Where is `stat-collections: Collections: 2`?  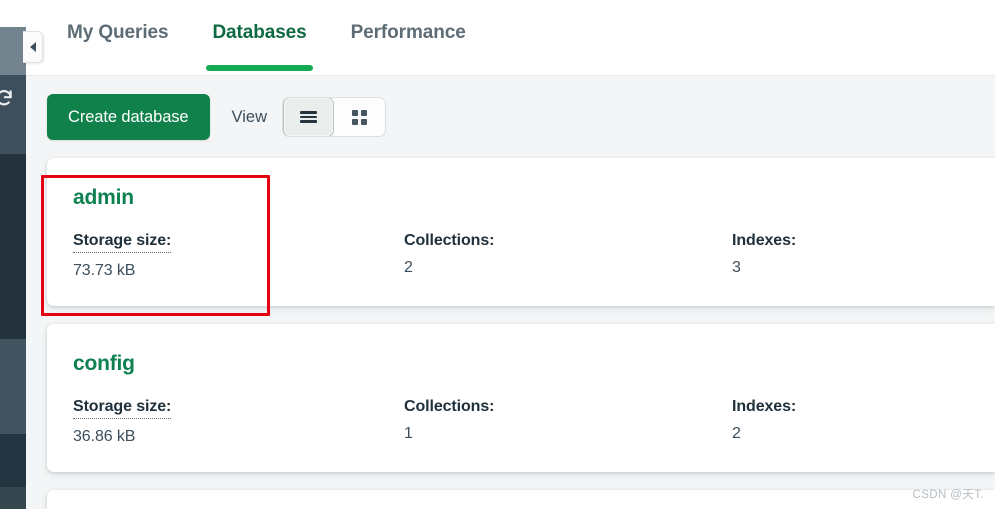 stat-collections: Collections: 2 is located at coordinates (568, 254).